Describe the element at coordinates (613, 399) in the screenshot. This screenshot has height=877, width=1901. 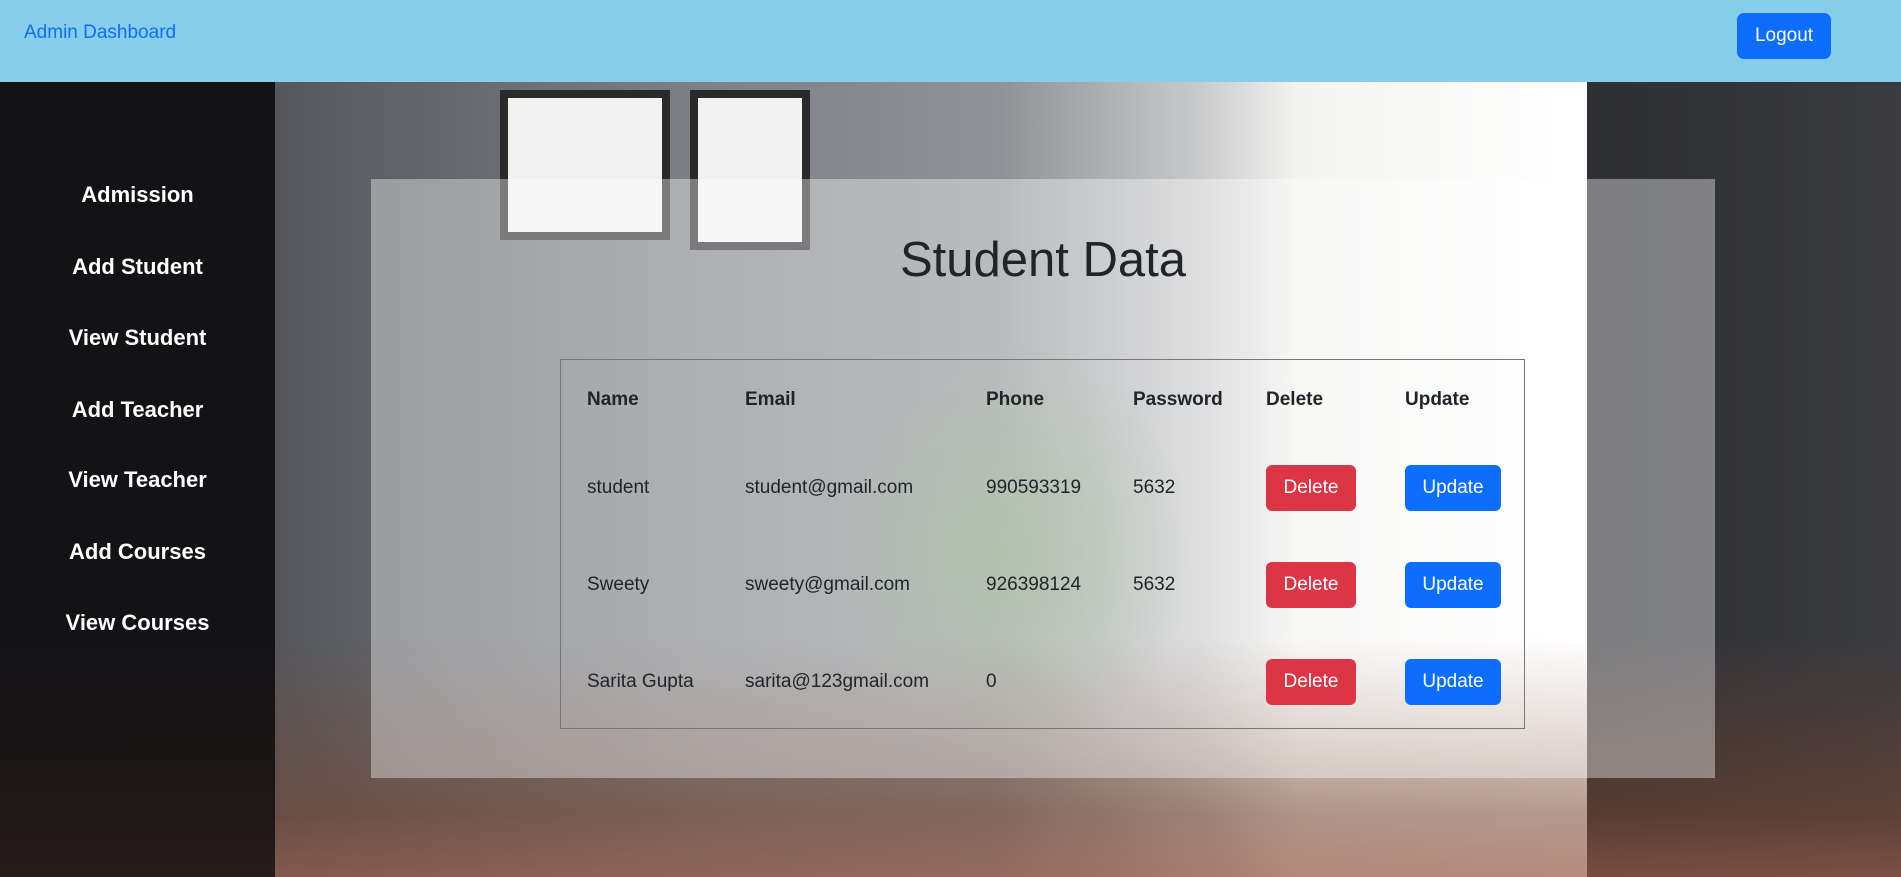
I see `column-header-name: Name` at that location.